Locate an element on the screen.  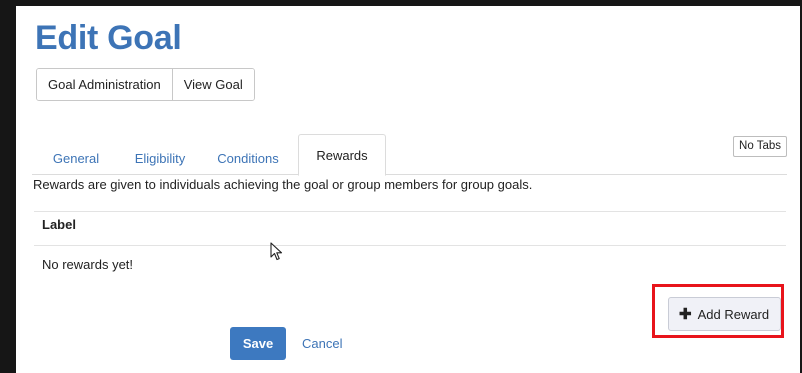
column-header-label: Label is located at coordinates (59, 224).